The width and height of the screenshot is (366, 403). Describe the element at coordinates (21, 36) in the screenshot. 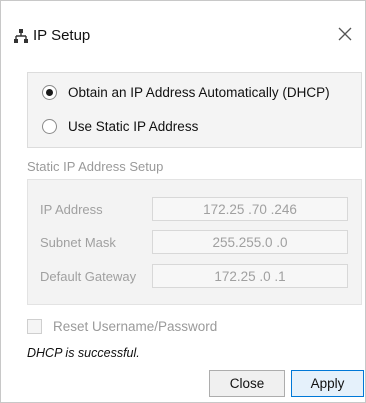

I see `network-icon` at that location.